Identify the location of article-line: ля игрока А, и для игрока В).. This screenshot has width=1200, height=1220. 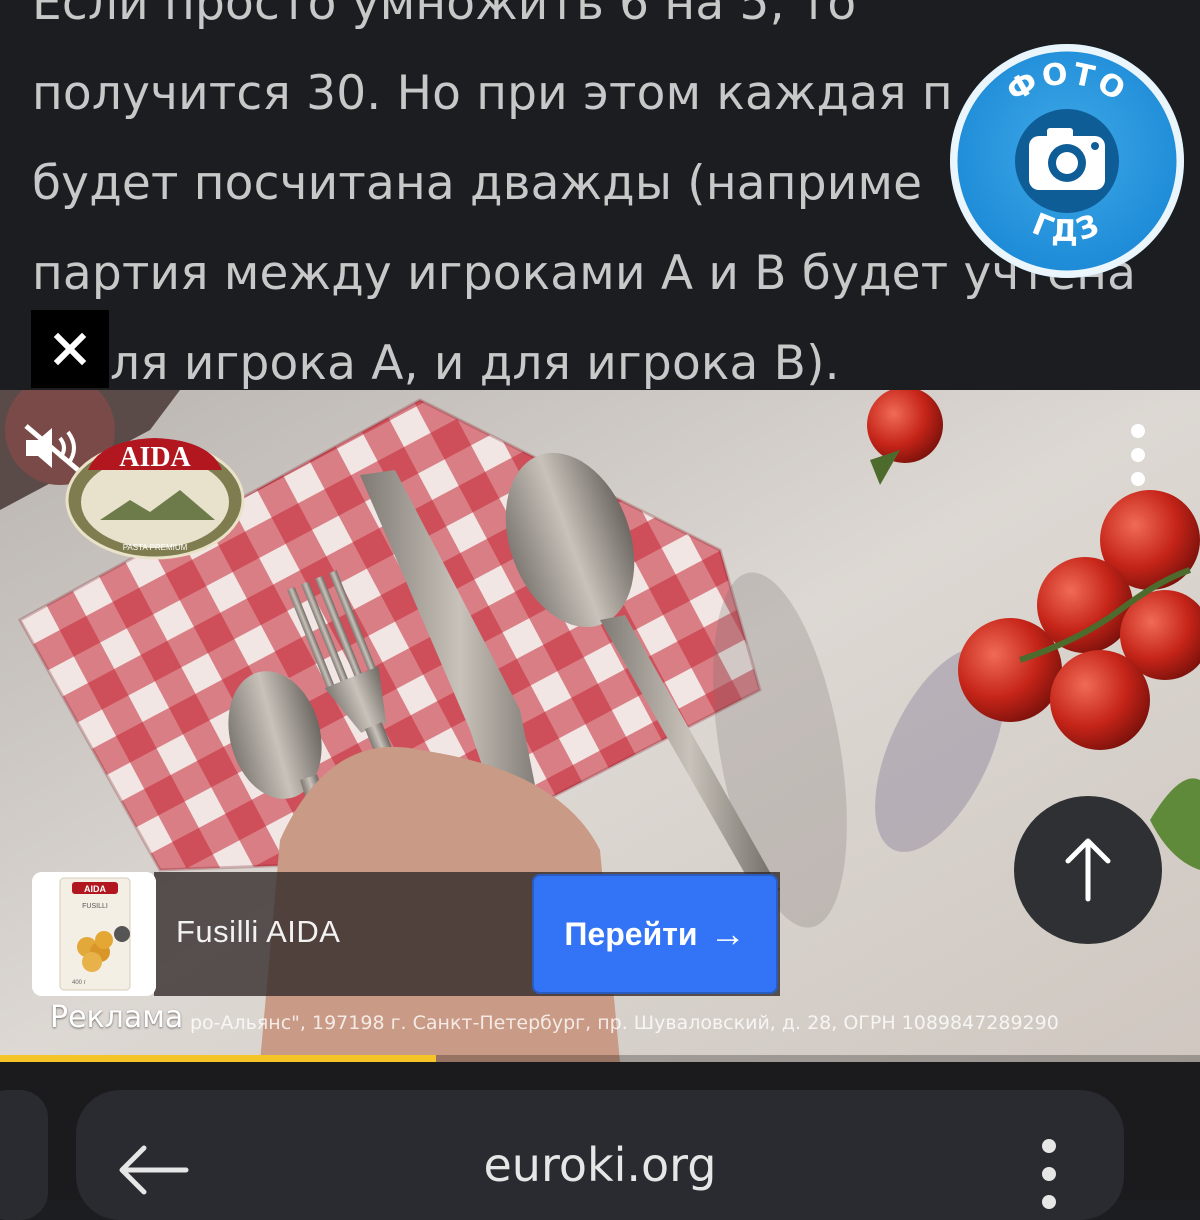
(475, 363).